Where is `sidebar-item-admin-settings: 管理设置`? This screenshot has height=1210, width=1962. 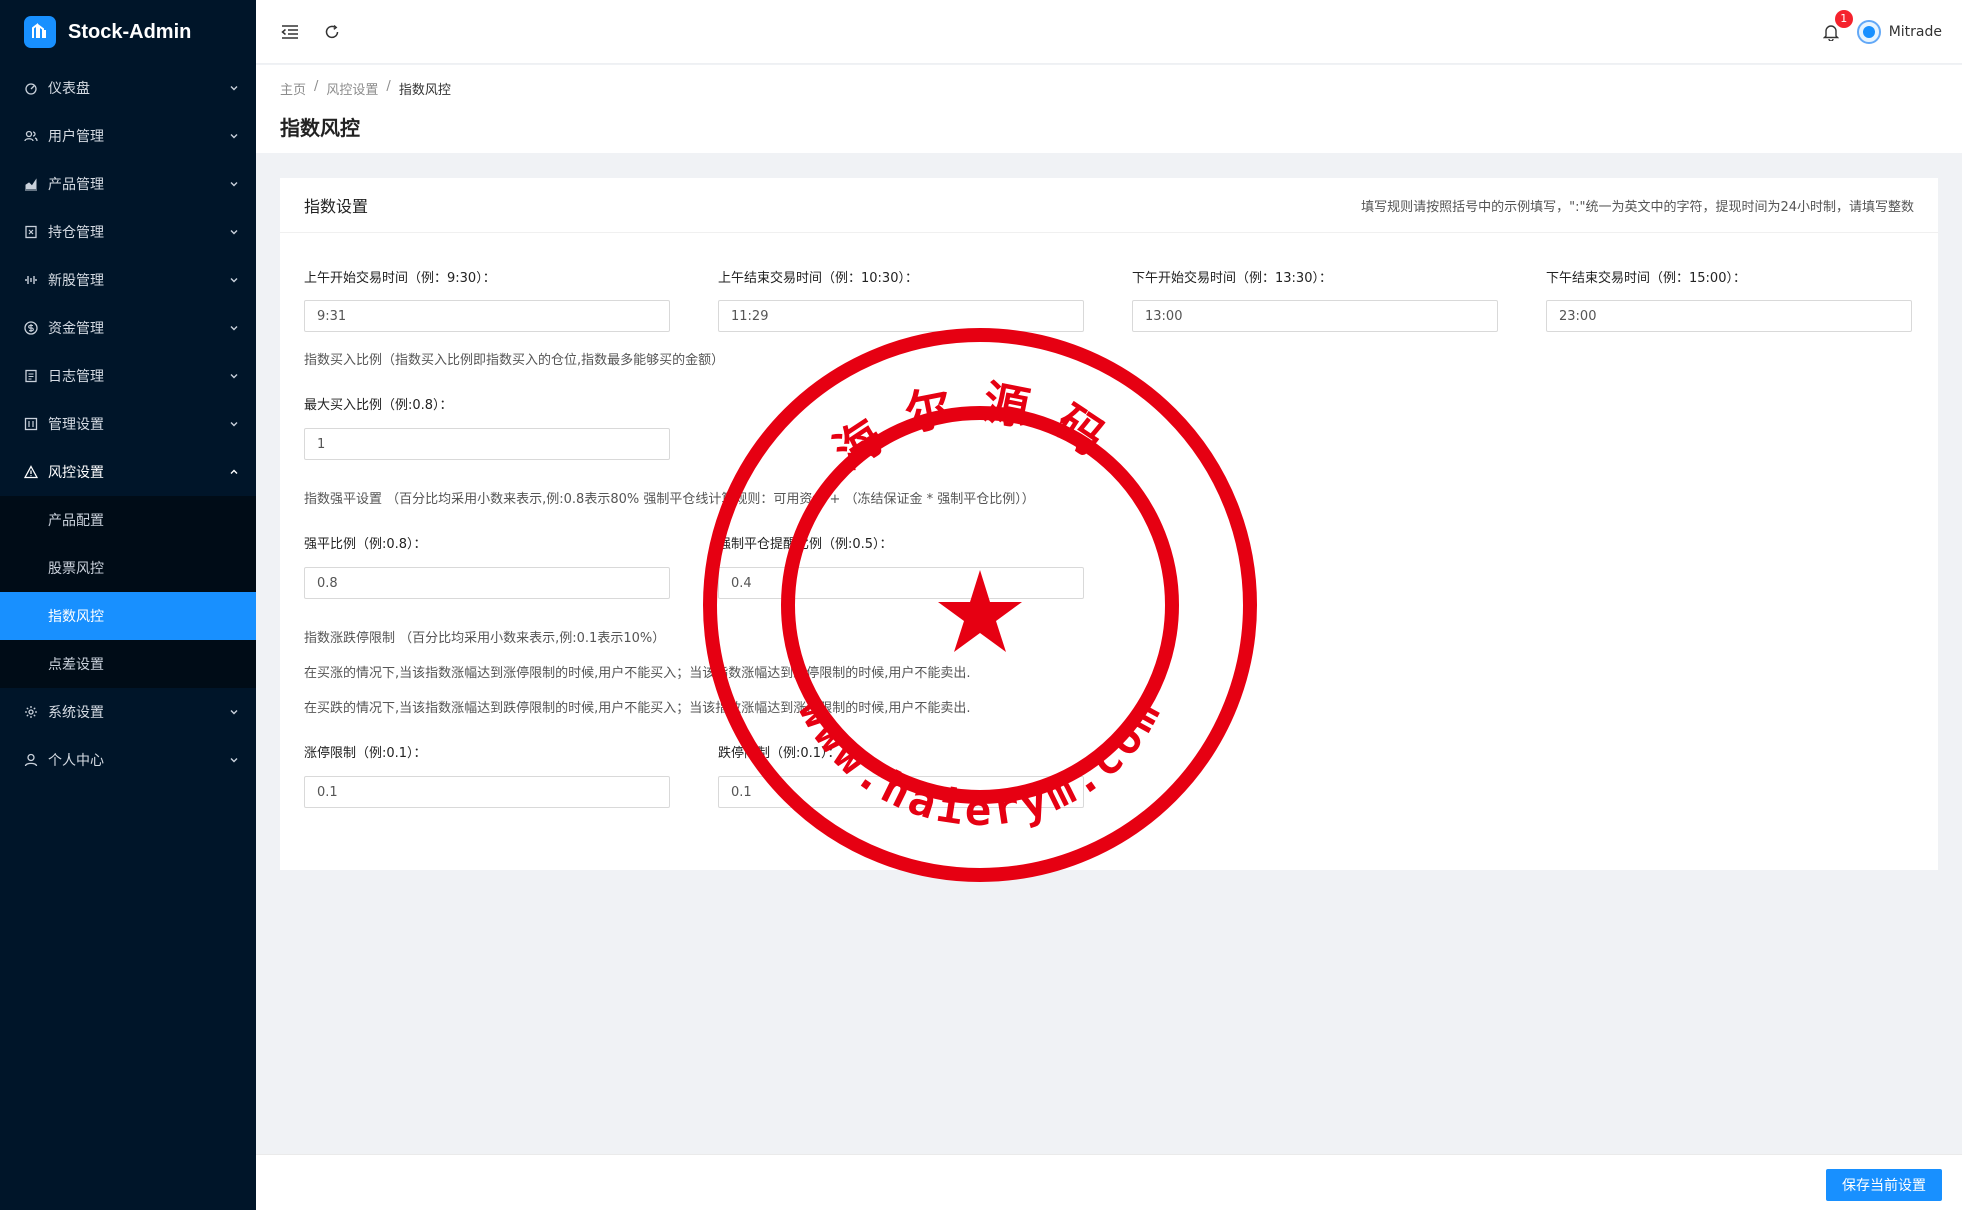
sidebar-item-admin-settings: 管理设置 is located at coordinates (128, 424).